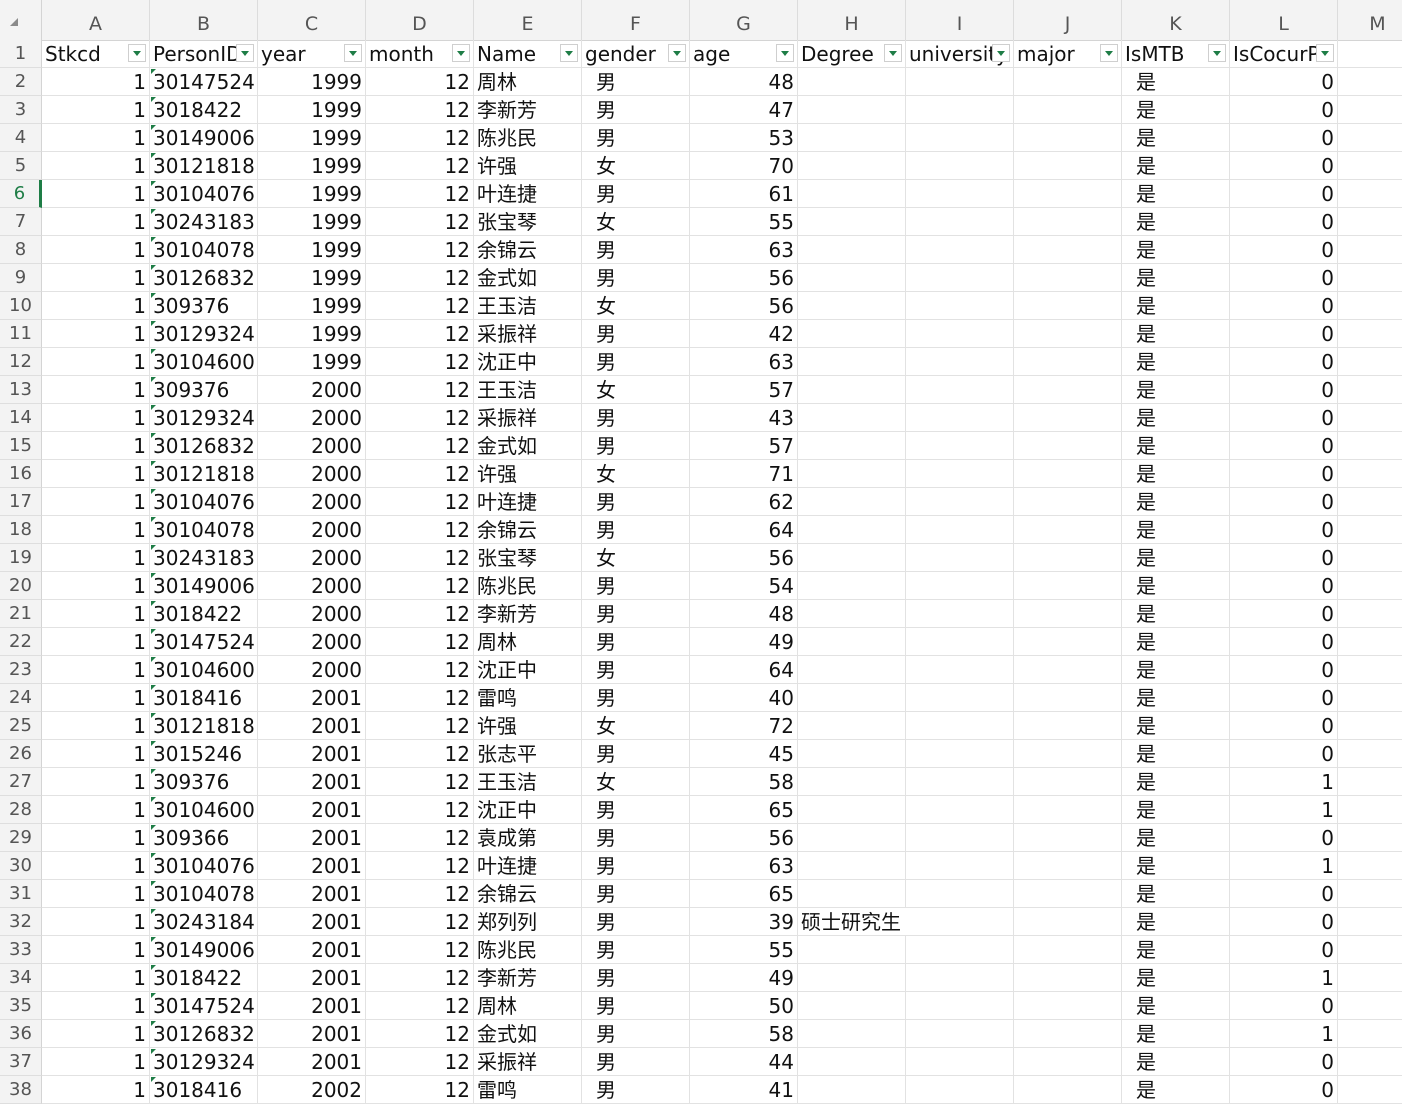 This screenshot has height=1110, width=1402. I want to click on cell-g: 63, so click(744, 250).